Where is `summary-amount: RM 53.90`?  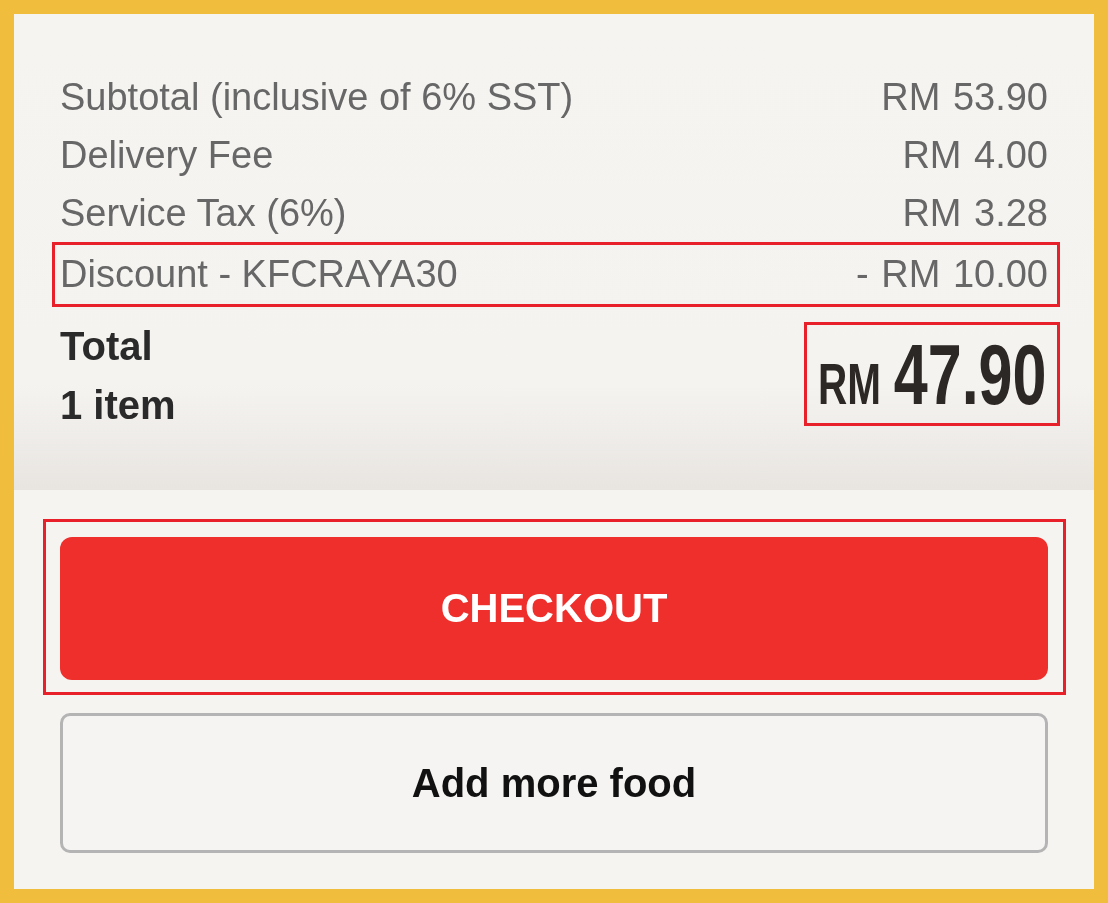
summary-amount: RM 53.90 is located at coordinates (964, 97).